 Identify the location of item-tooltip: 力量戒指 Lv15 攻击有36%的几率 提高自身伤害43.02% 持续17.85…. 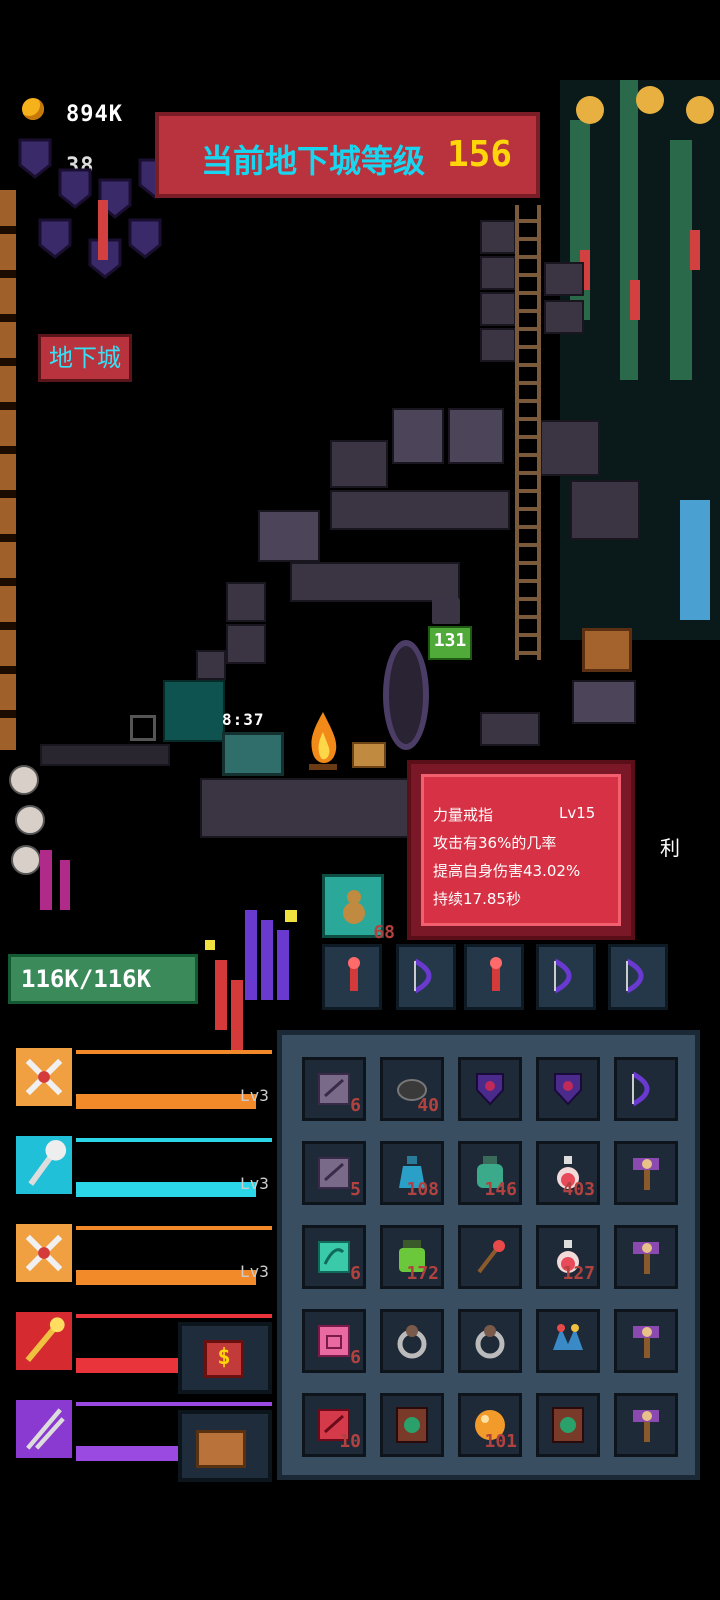
(521, 850).